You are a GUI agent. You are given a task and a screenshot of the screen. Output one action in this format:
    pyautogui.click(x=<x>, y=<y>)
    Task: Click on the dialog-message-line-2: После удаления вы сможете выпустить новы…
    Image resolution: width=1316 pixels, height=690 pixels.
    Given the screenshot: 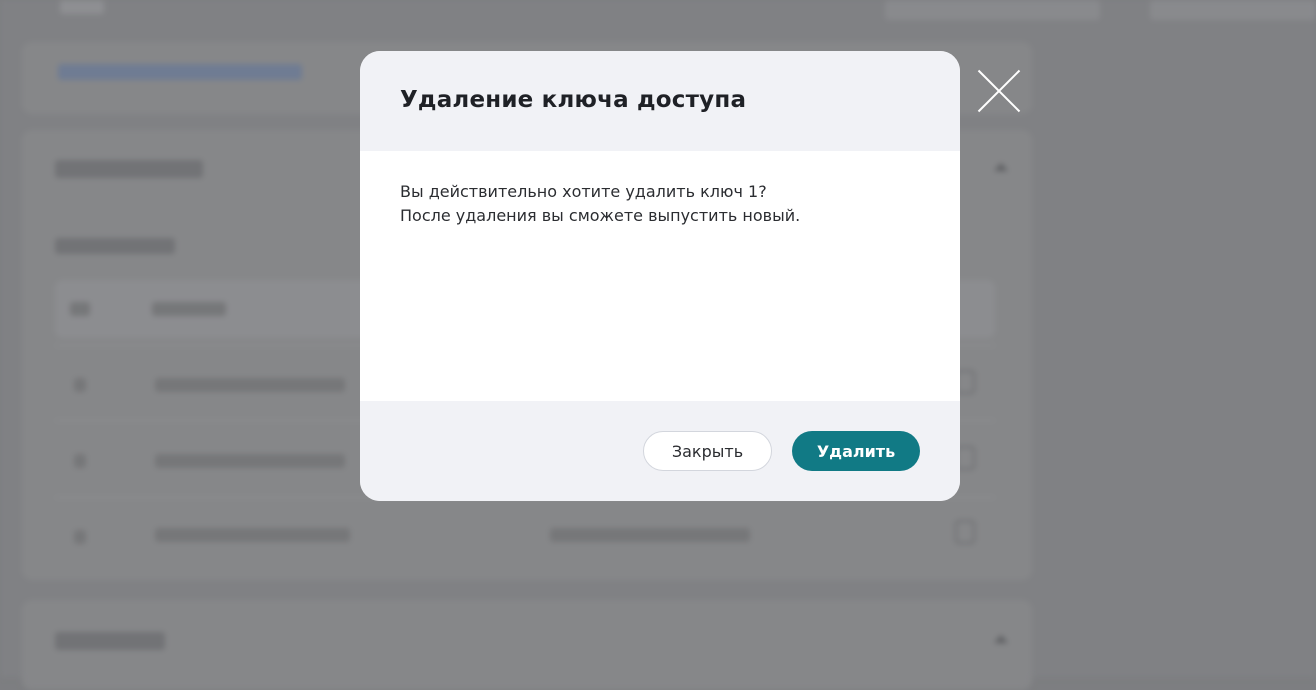 What is the action you would take?
    pyautogui.click(x=600, y=215)
    